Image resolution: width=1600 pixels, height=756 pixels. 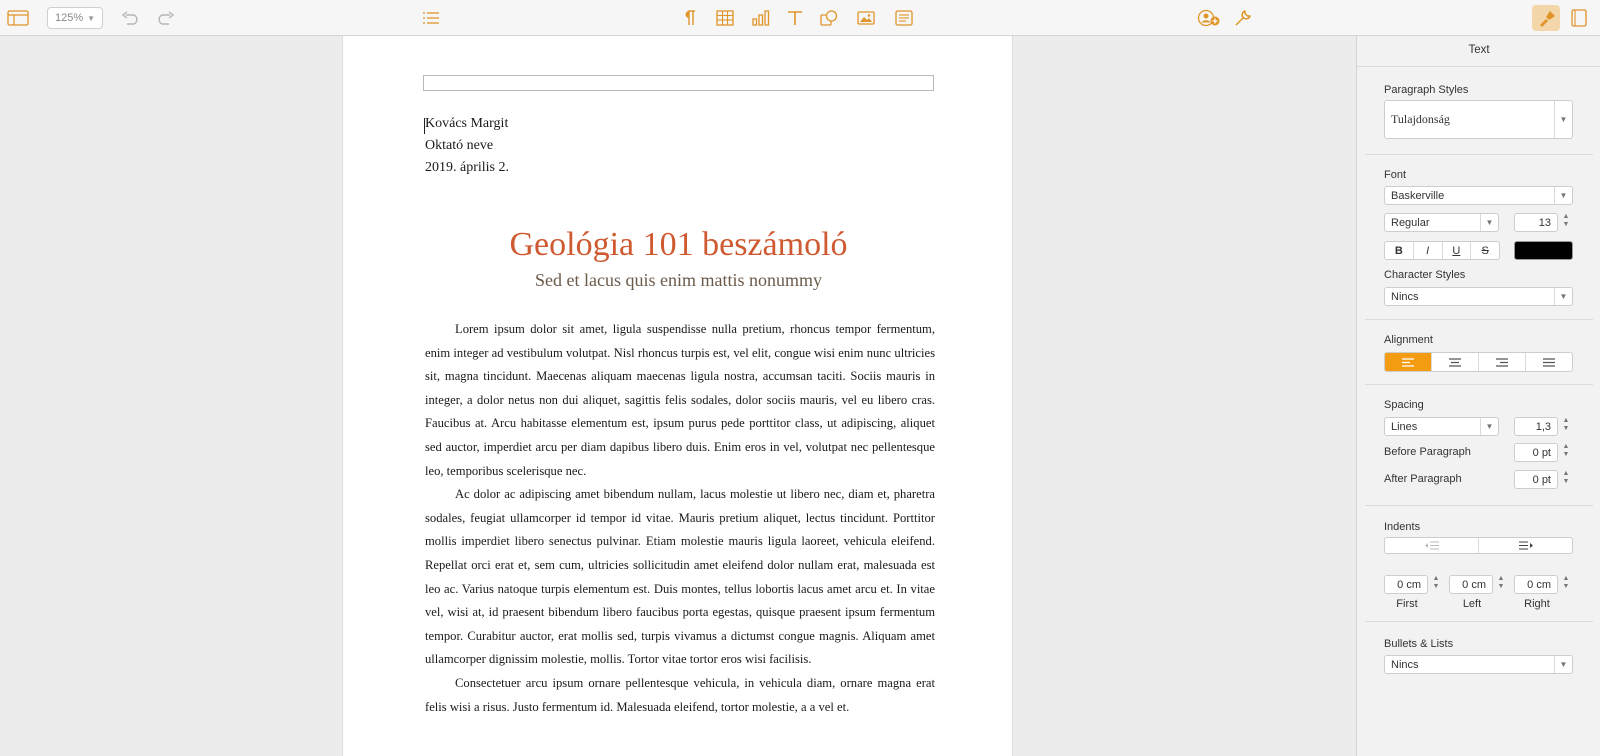 I want to click on align-right-button, so click(x=1502, y=362).